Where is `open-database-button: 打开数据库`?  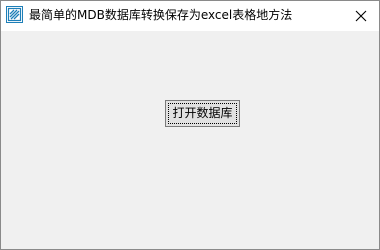
open-database-button: 打开数据库 is located at coordinates (202, 113).